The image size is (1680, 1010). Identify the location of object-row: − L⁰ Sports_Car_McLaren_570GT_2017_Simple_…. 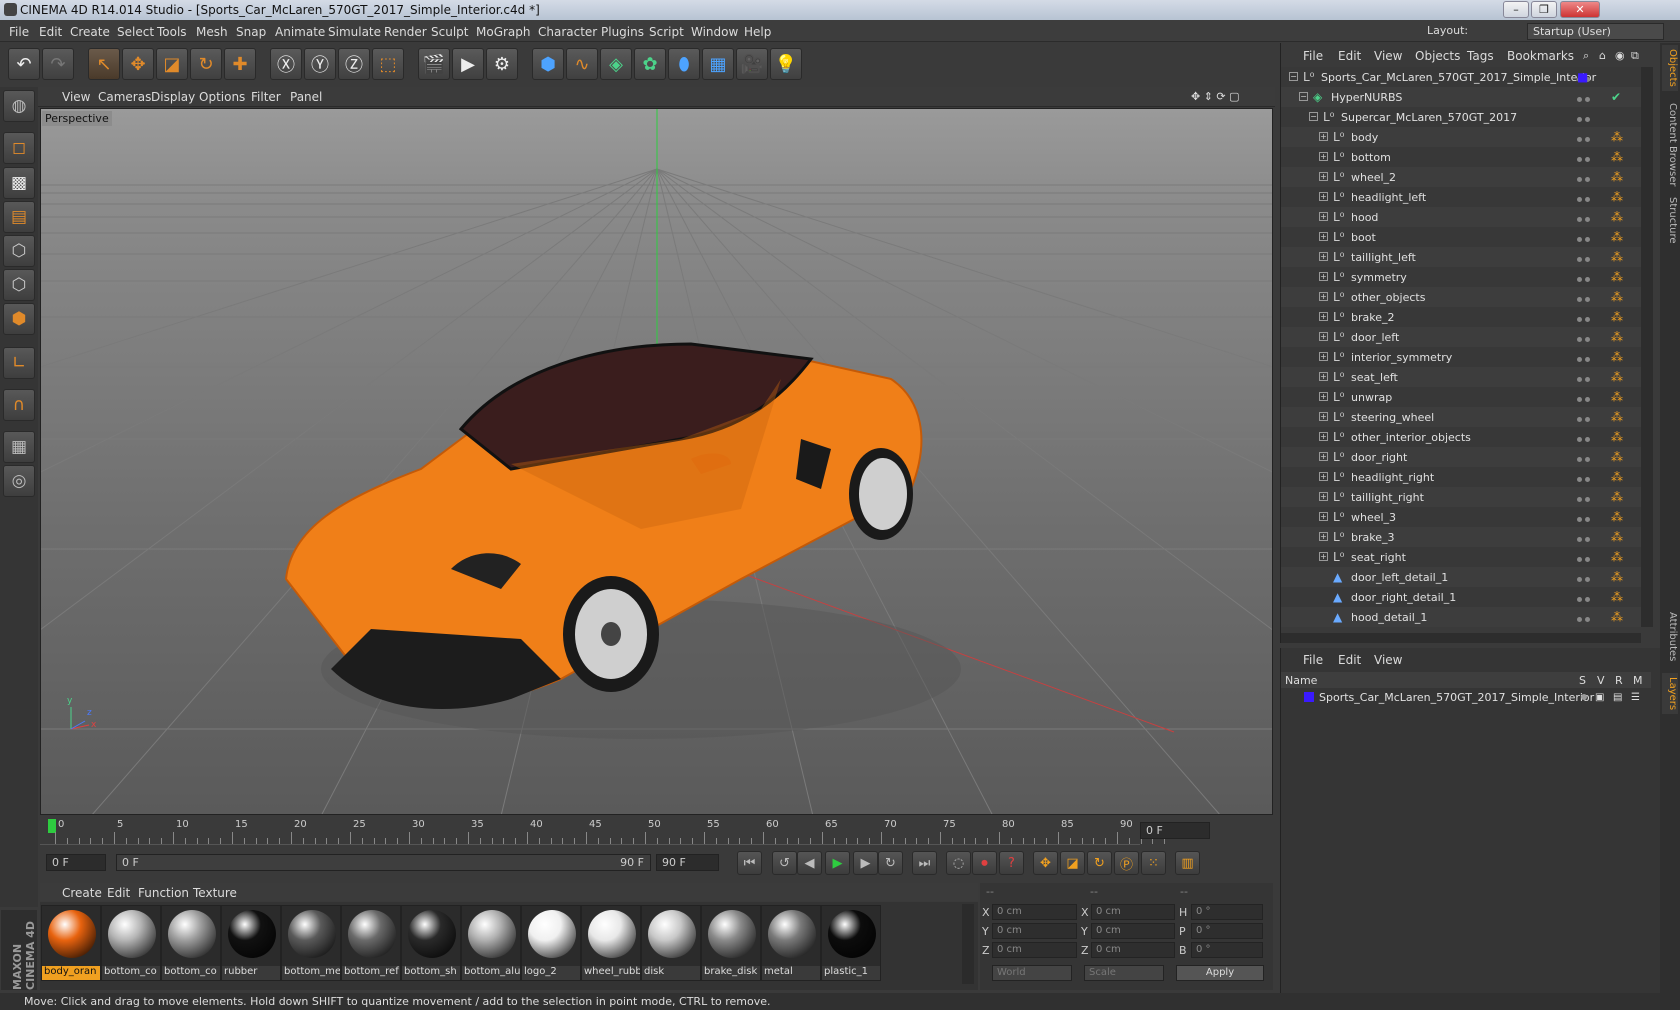
(1461, 77).